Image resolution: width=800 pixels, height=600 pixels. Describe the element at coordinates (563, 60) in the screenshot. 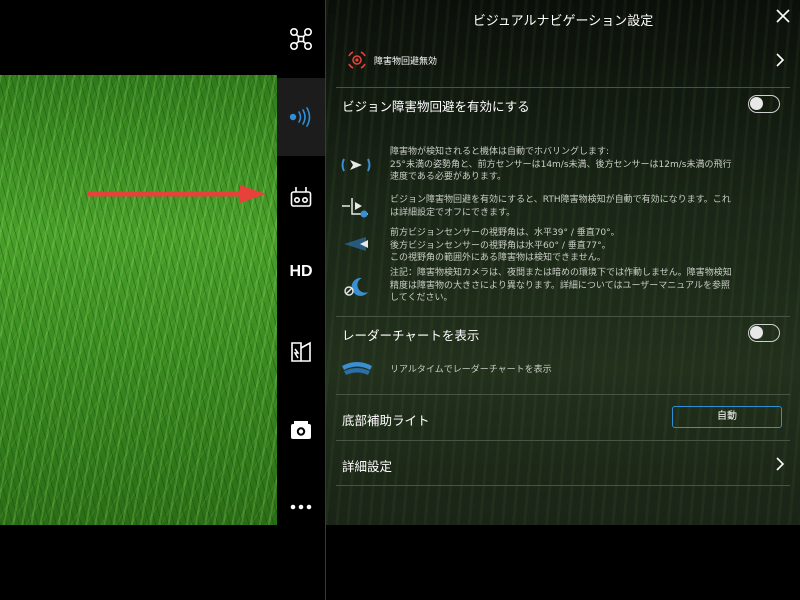

I see `obstacle-status-row: 障害物回避無効` at that location.